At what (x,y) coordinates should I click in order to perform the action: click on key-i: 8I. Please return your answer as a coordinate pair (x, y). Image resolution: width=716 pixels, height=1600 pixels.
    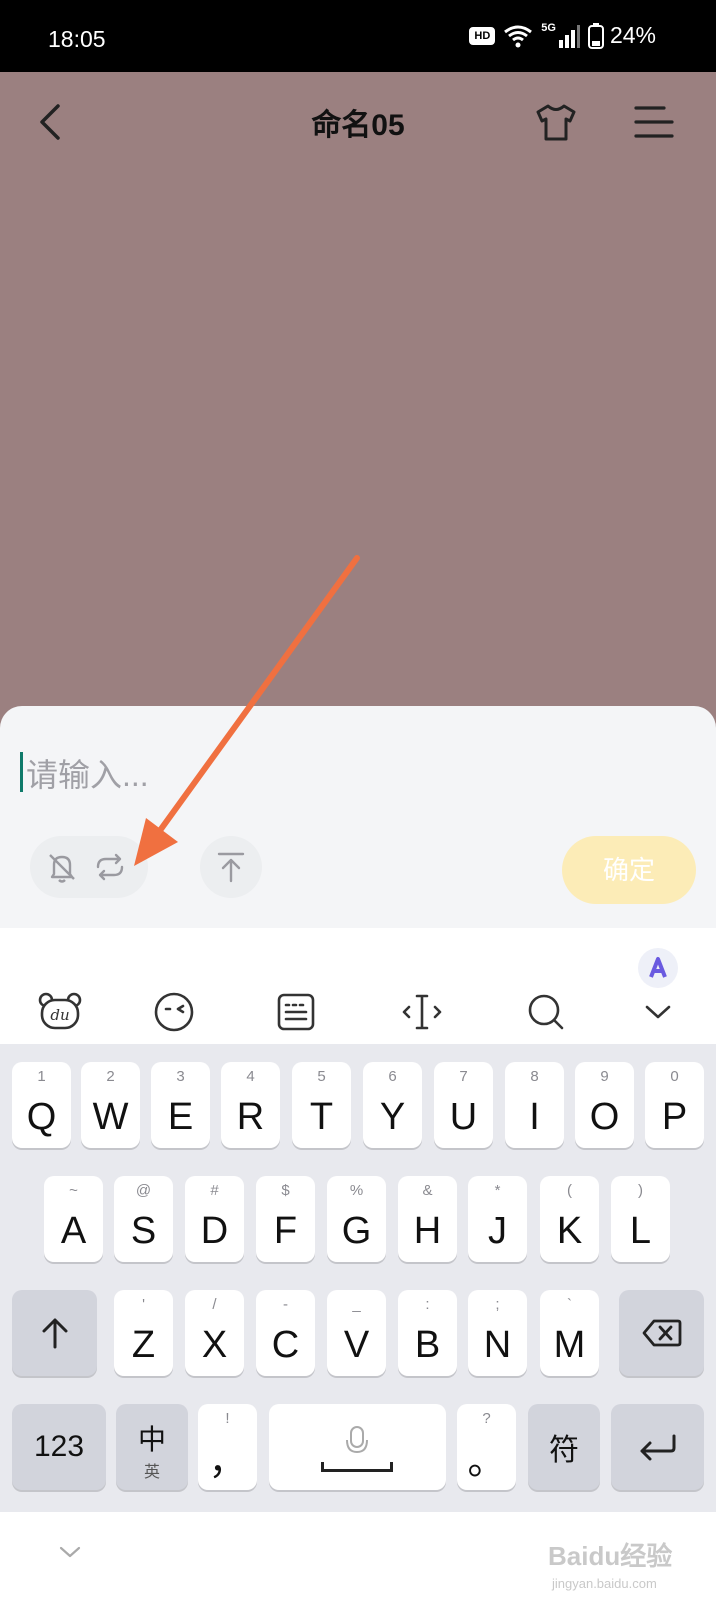
    Looking at the image, I should click on (534, 1105).